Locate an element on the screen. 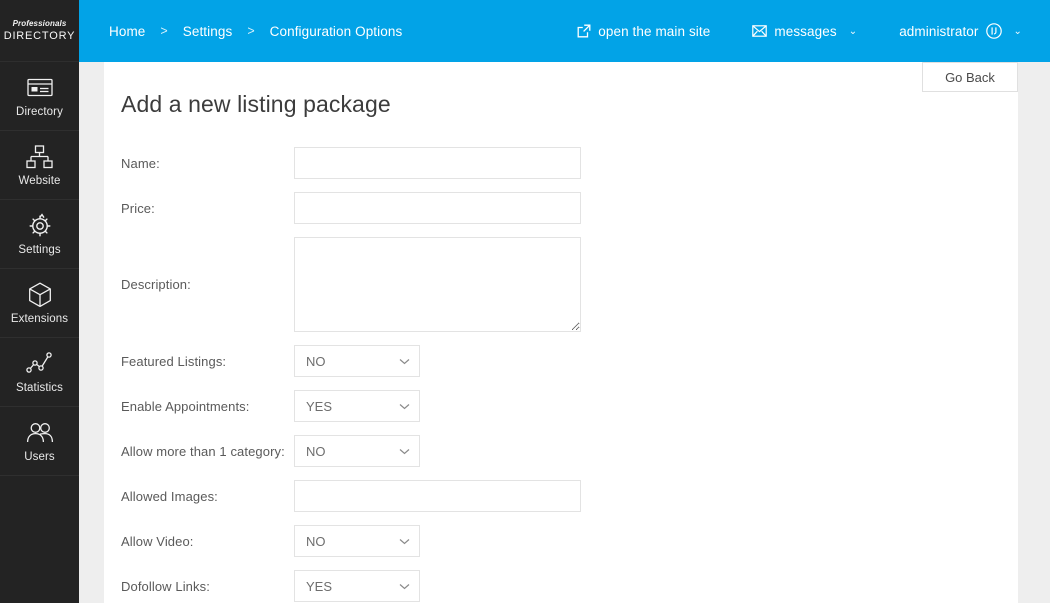 Image resolution: width=1050 pixels, height=603 pixels. dofollow-links-select-wrap: YES is located at coordinates (357, 586).